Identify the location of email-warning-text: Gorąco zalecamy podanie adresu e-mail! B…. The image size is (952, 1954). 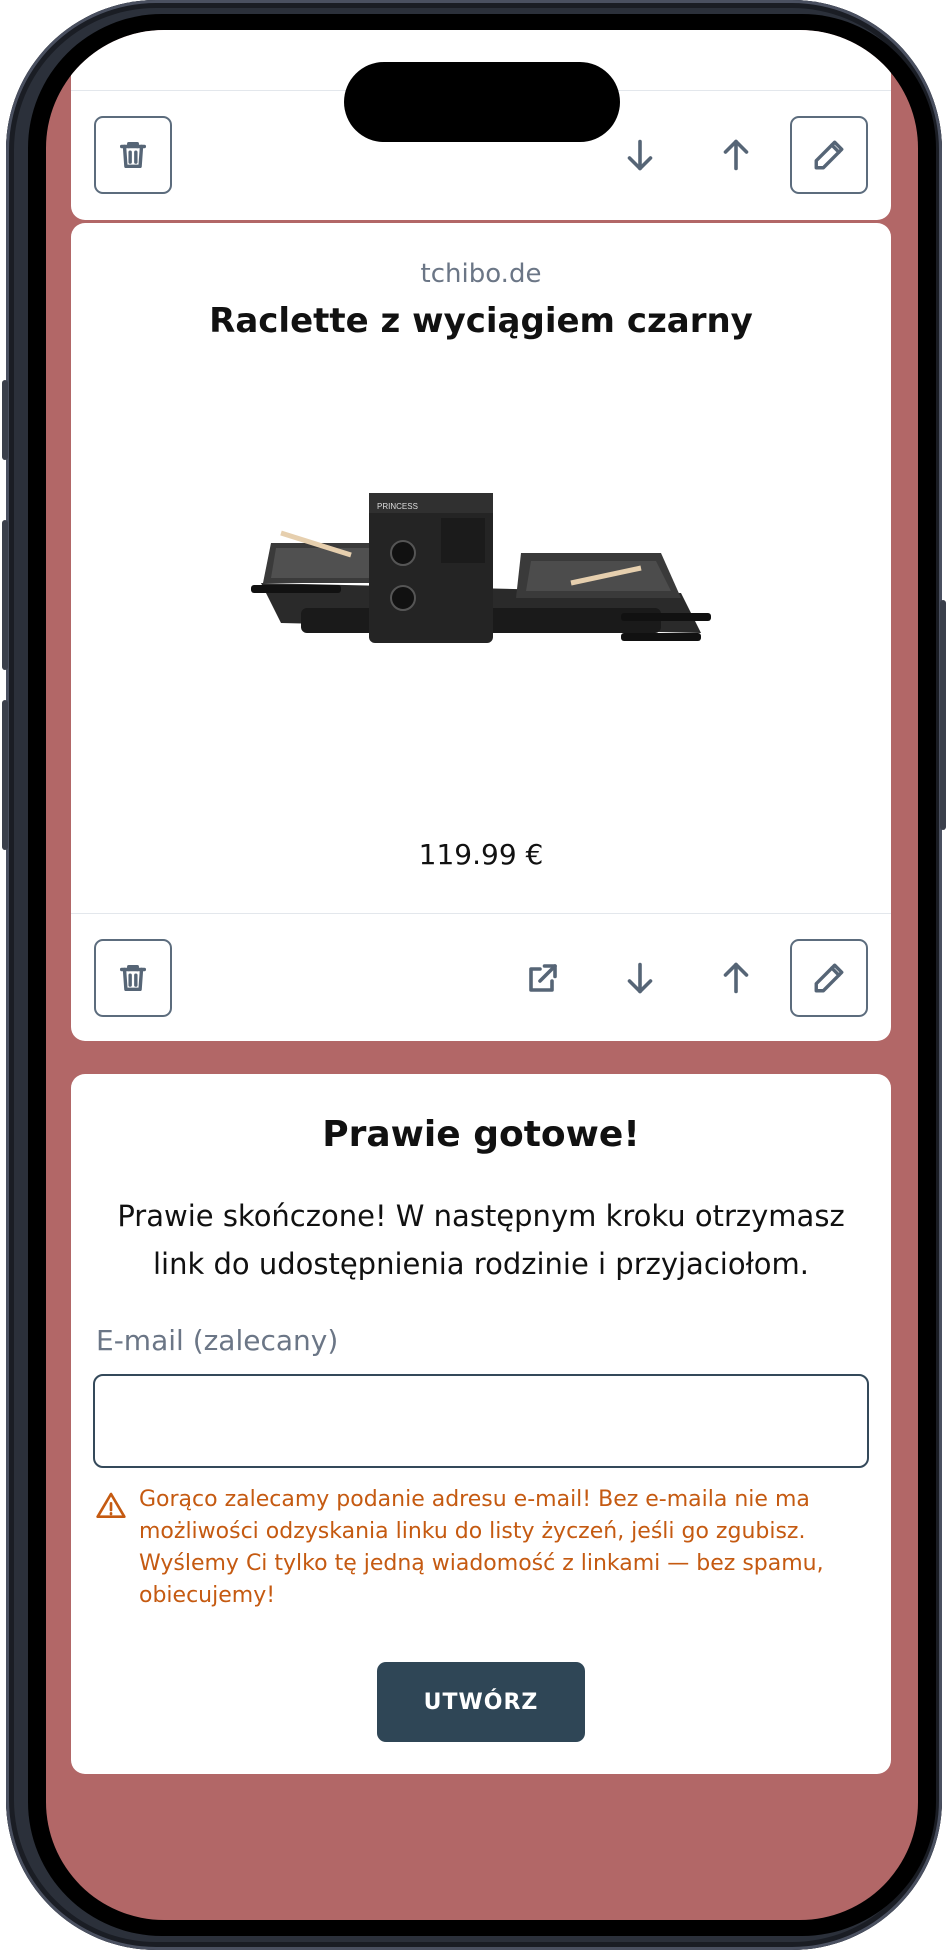
(481, 1547).